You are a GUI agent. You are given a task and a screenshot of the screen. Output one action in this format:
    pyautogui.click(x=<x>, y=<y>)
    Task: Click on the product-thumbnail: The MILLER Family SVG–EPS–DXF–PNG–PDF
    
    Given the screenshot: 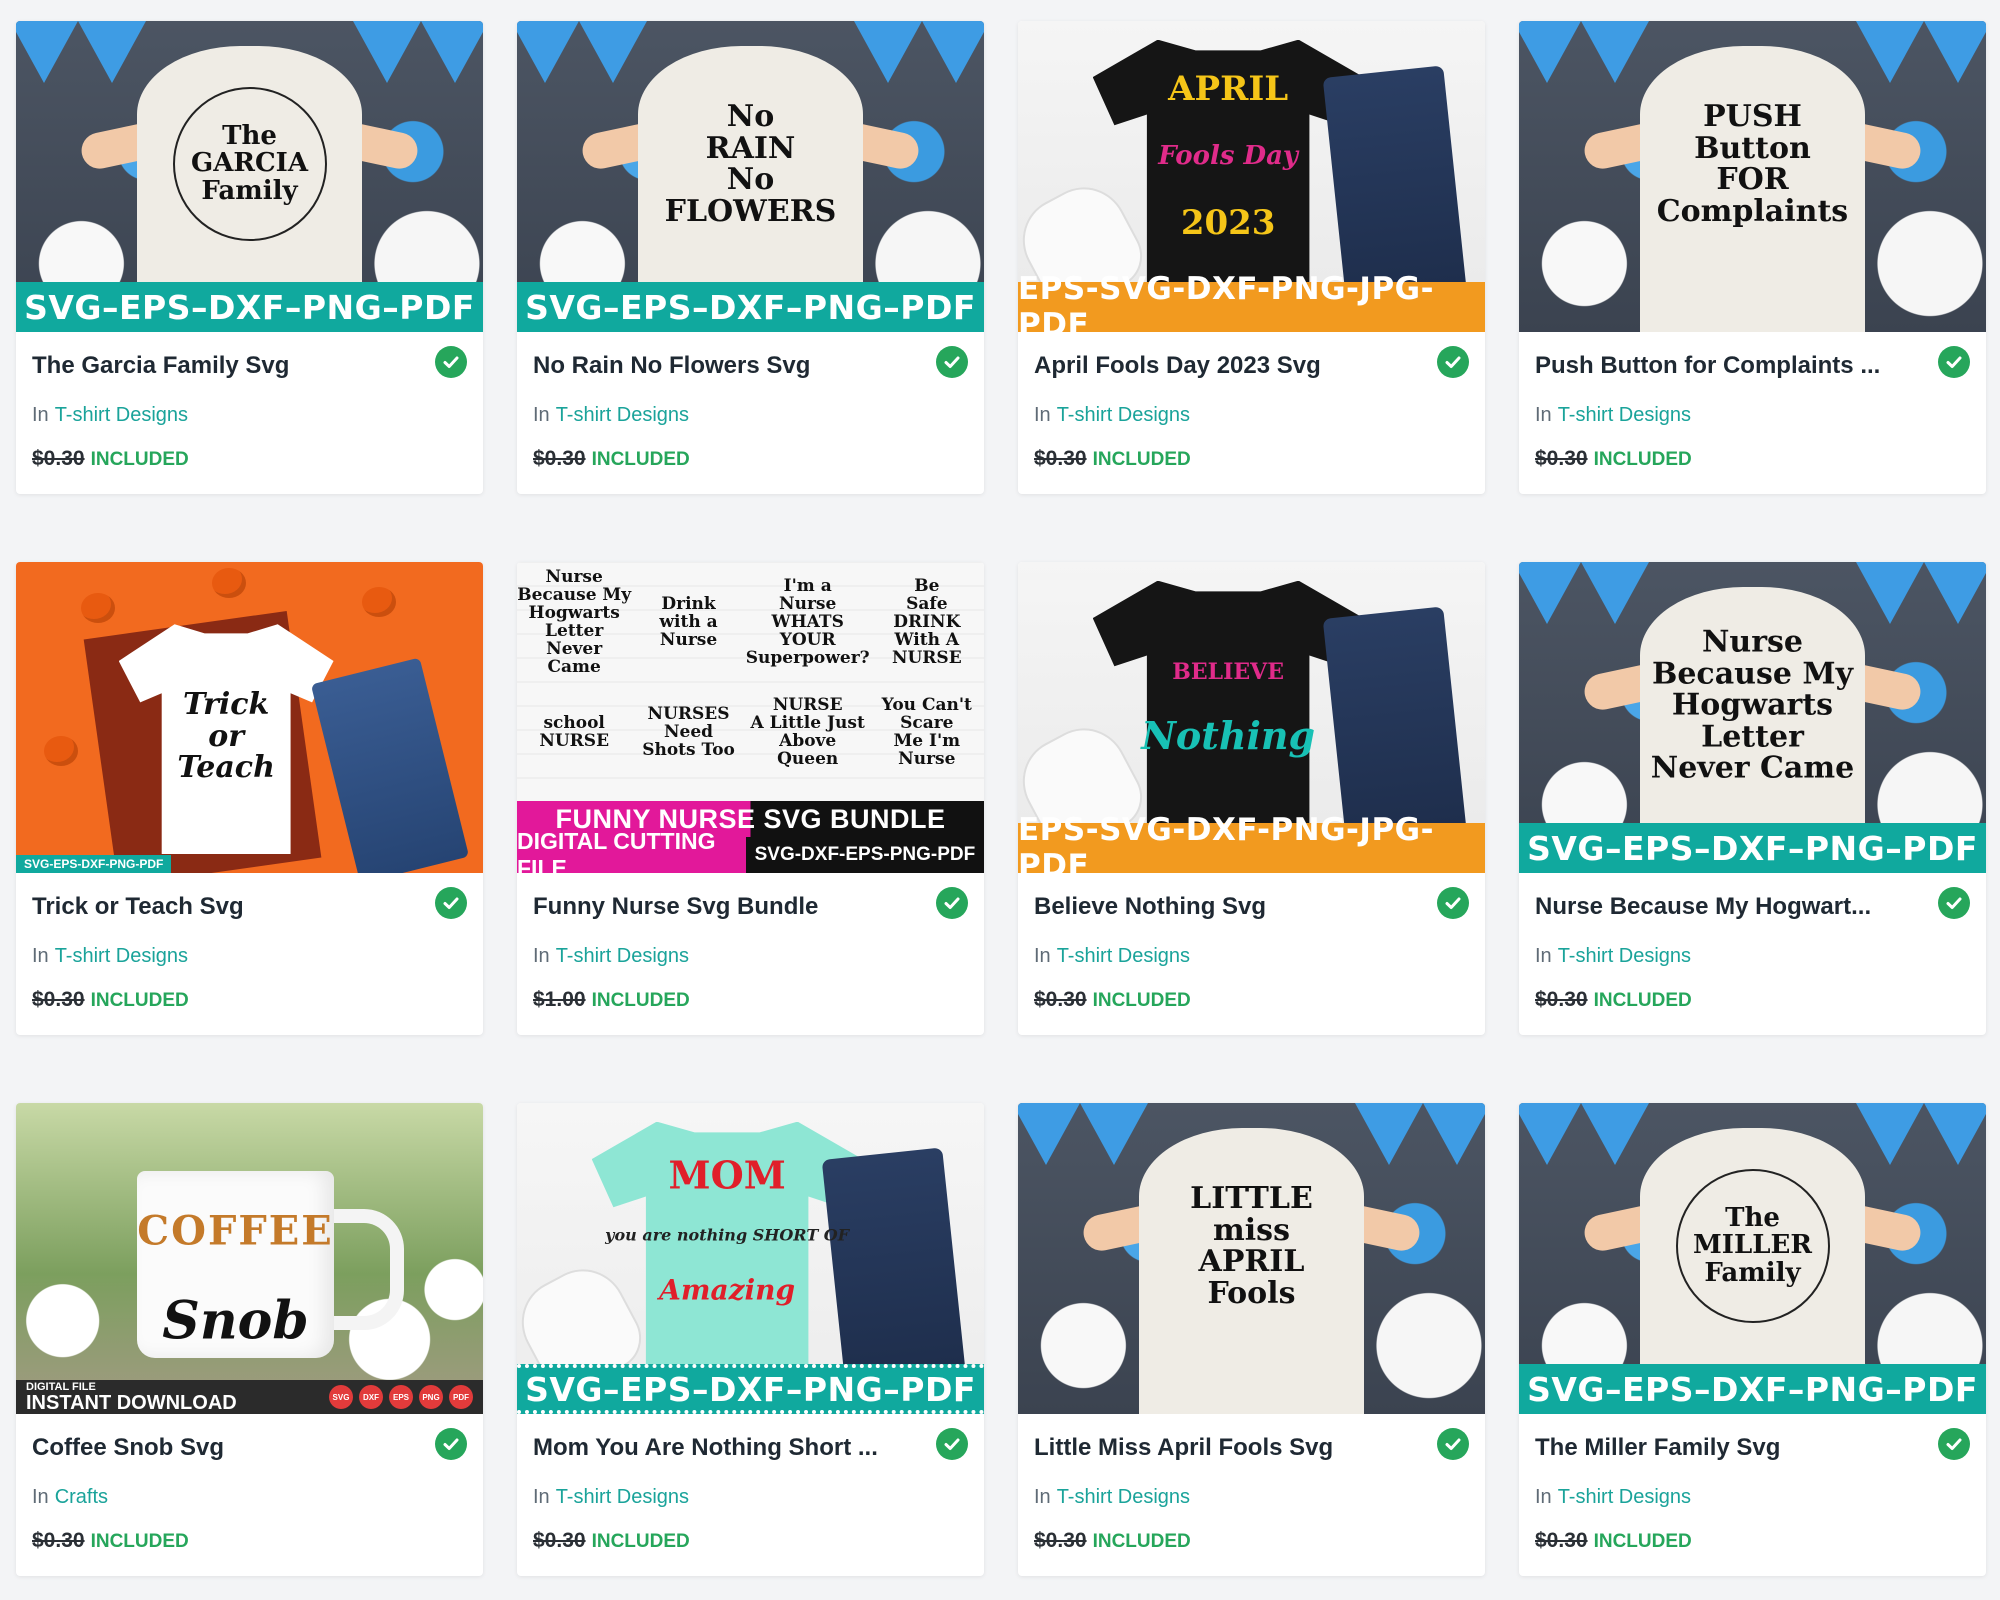 What is the action you would take?
    pyautogui.click(x=1752, y=1258)
    